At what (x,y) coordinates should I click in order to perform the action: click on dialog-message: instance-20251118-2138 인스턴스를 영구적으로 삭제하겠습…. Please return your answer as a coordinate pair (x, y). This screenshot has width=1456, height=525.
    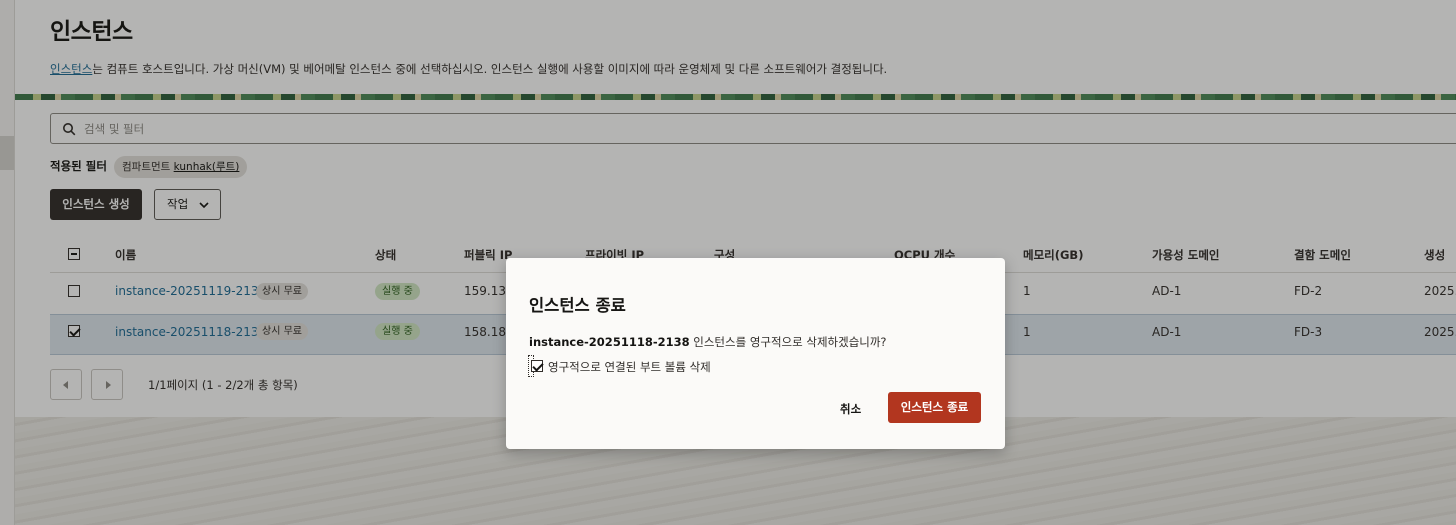
    Looking at the image, I should click on (708, 342).